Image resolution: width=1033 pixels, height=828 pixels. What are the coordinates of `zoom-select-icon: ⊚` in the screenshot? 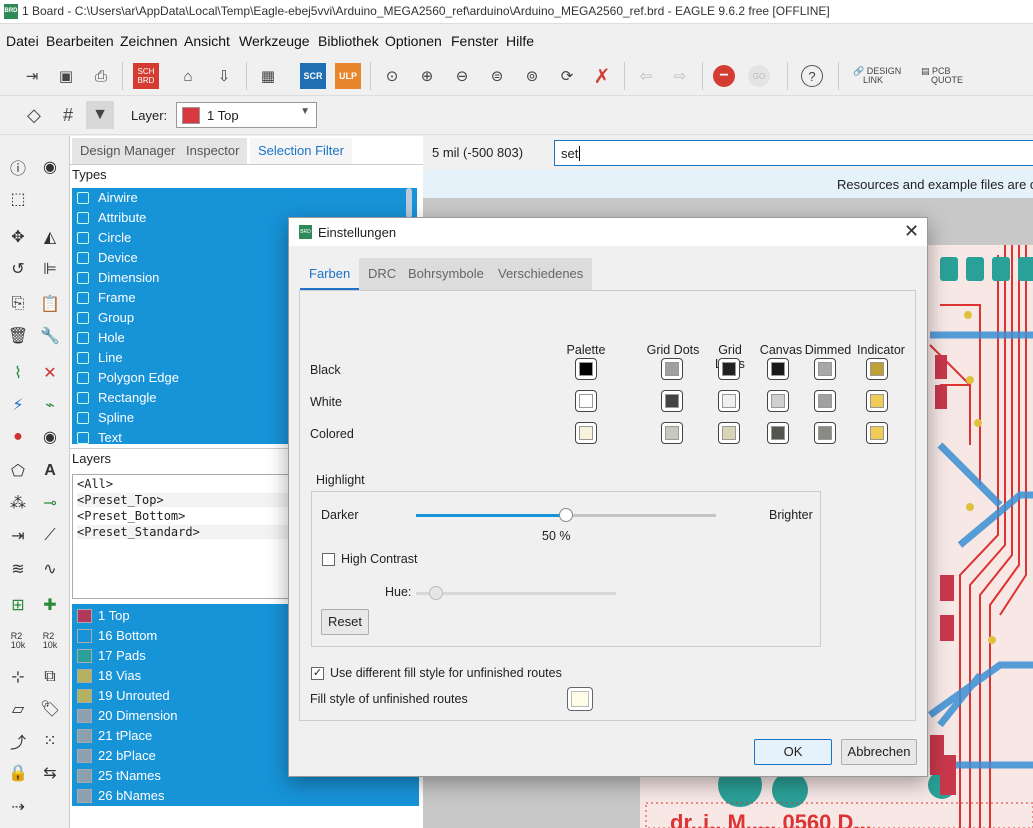 It's located at (532, 76).